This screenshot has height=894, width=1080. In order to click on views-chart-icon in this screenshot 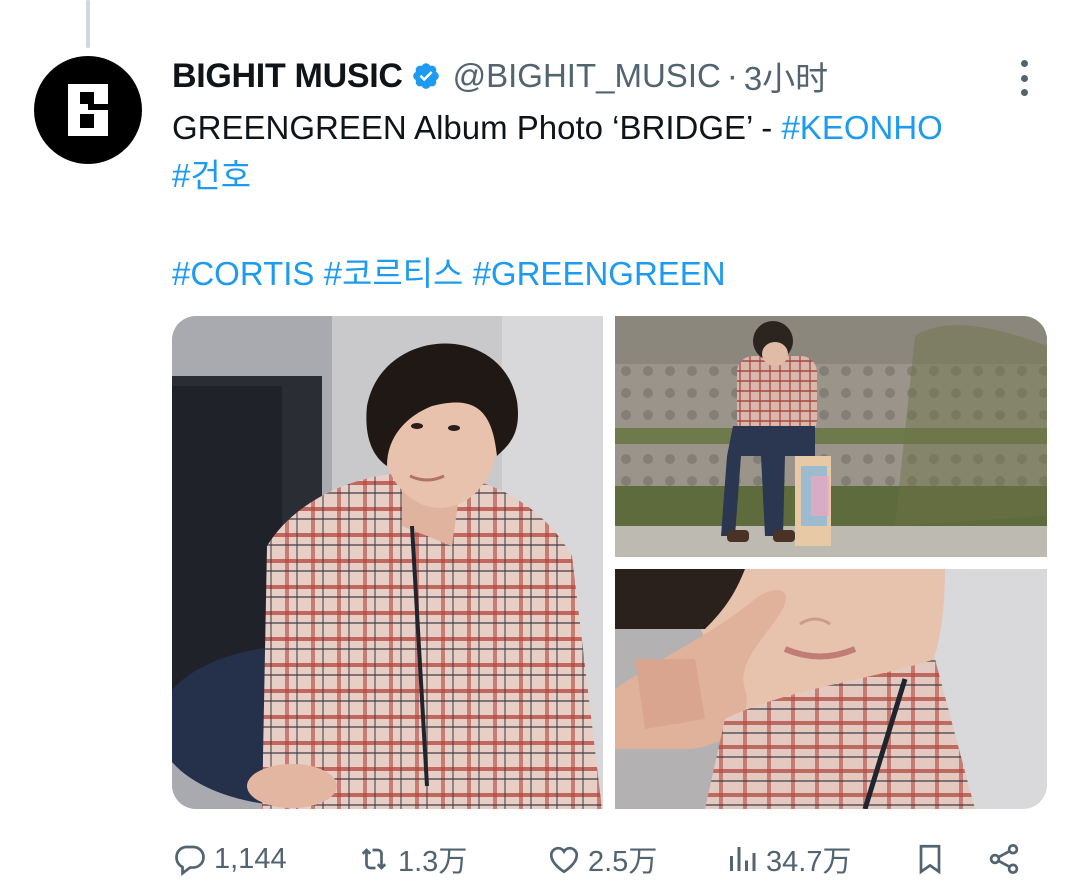, I will do `click(743, 859)`.